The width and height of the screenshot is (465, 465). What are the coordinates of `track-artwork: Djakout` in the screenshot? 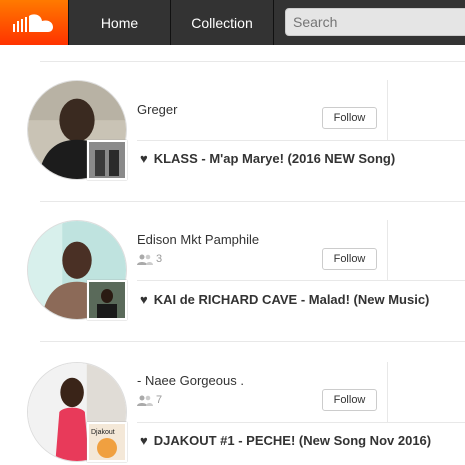 It's located at (107, 442).